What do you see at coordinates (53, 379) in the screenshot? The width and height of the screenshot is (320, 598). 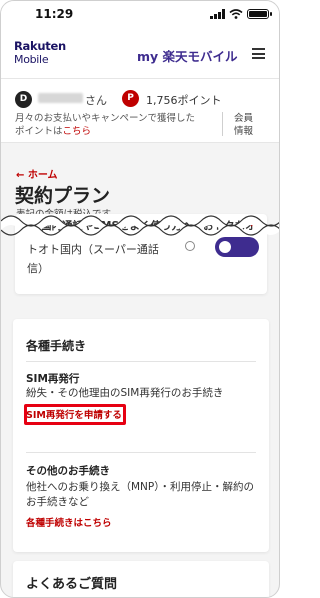 I see `sim-reissue-title: SIM再発行` at bounding box center [53, 379].